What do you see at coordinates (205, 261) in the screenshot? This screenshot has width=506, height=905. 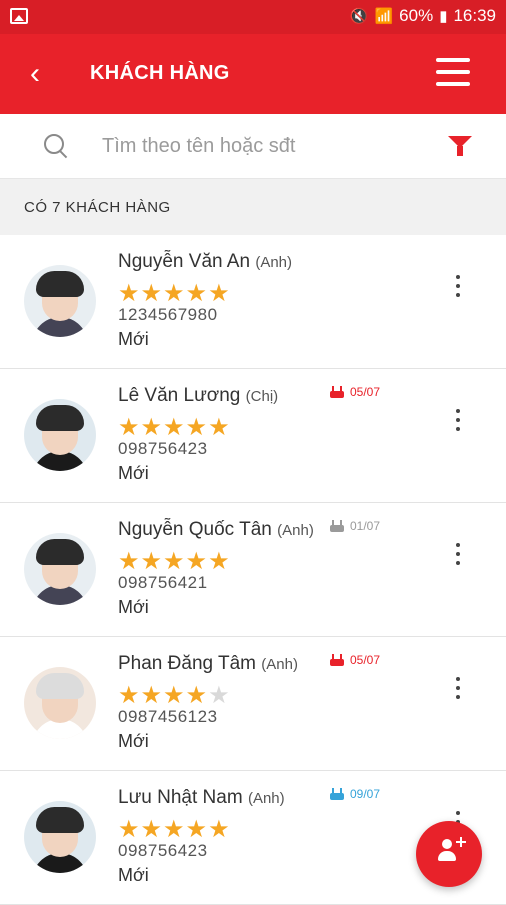 I see `customer-name: Nguyễn Văn An (Anh)` at bounding box center [205, 261].